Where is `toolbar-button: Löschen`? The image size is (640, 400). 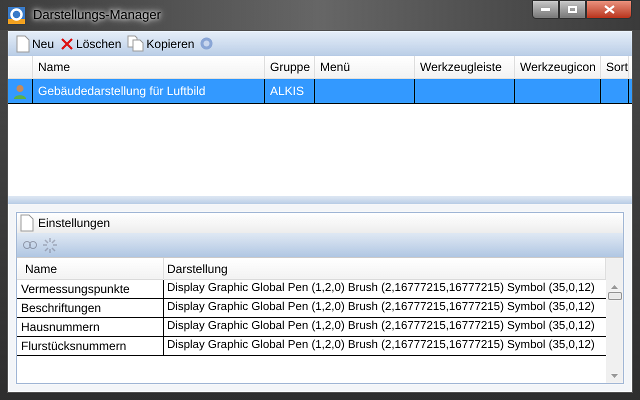 toolbar-button: Löschen is located at coordinates (91, 43).